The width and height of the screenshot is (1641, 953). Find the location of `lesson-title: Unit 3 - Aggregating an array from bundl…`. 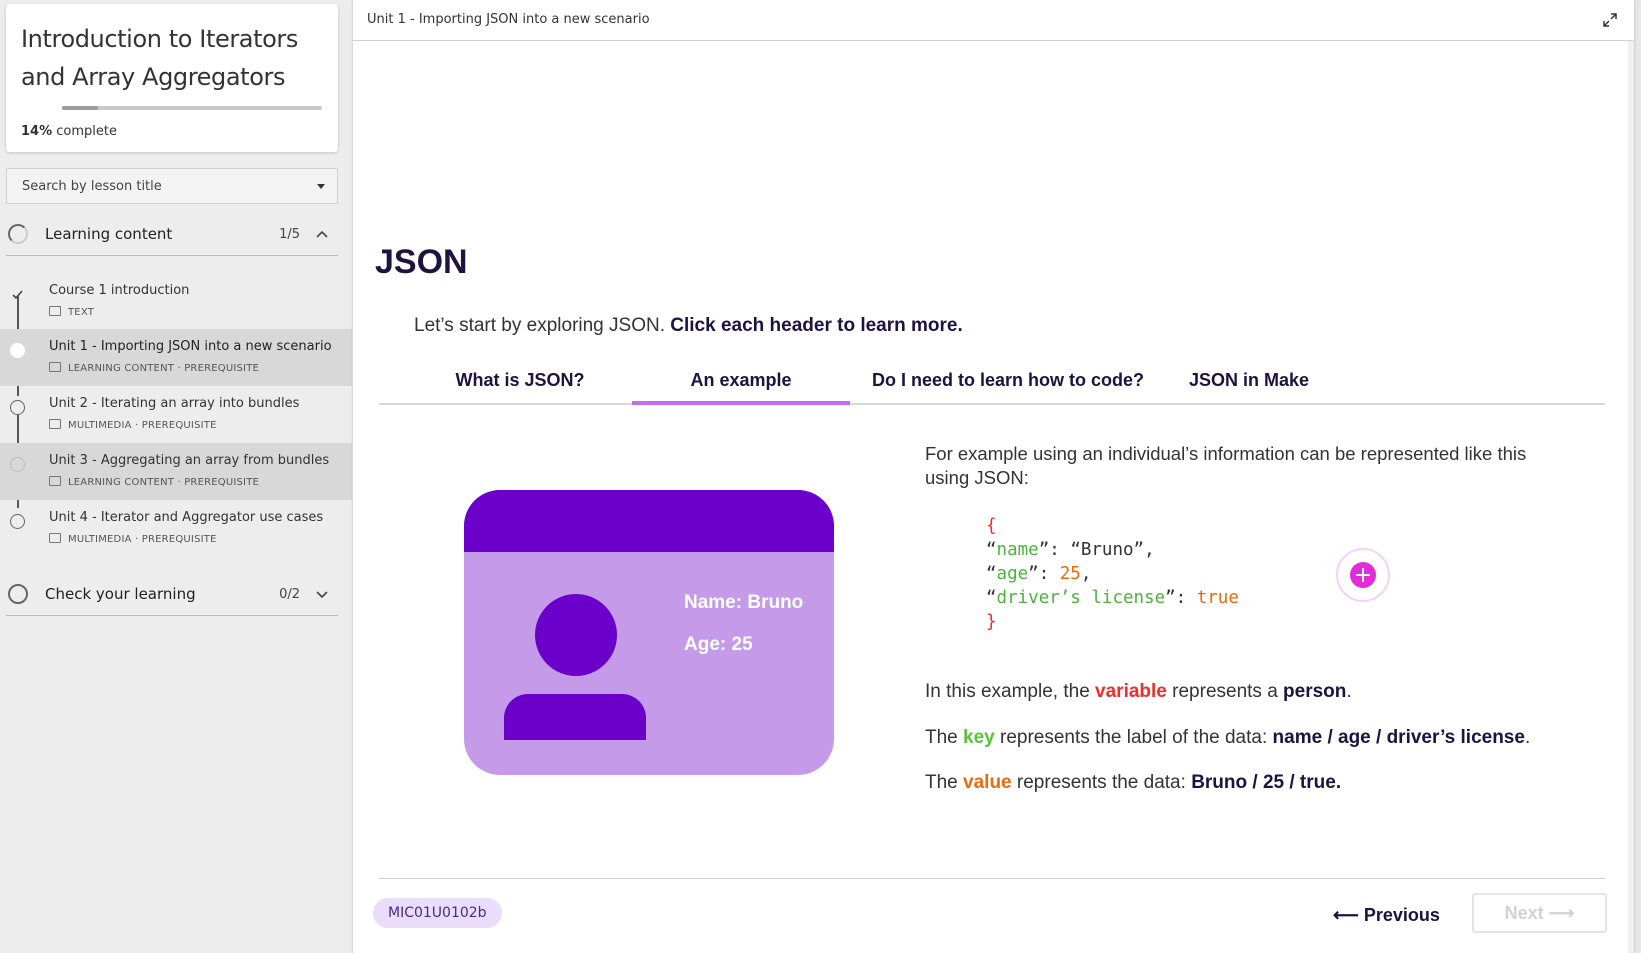

lesson-title: Unit 3 - Aggregating an array from bundl… is located at coordinates (189, 460).